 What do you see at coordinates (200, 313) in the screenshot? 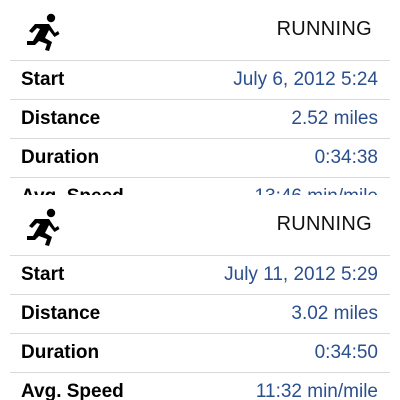
I see `distance-row: Distance 3.02 miles` at bounding box center [200, 313].